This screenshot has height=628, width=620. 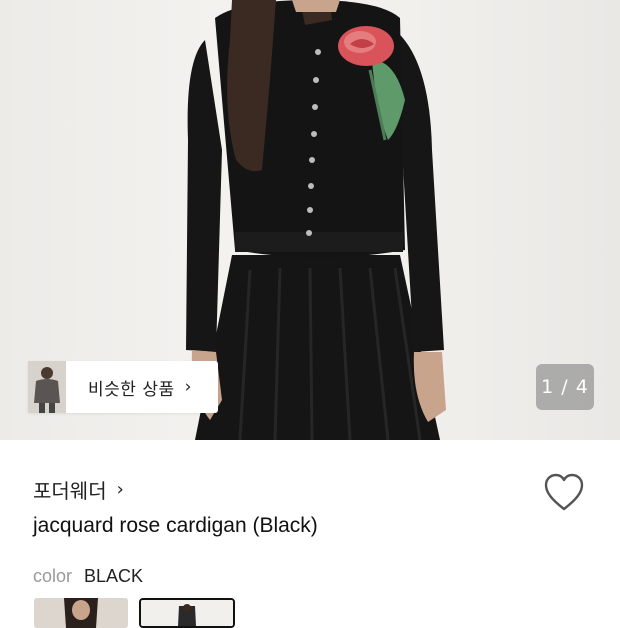 I want to click on brand-name: 포더웨더, so click(x=70, y=491).